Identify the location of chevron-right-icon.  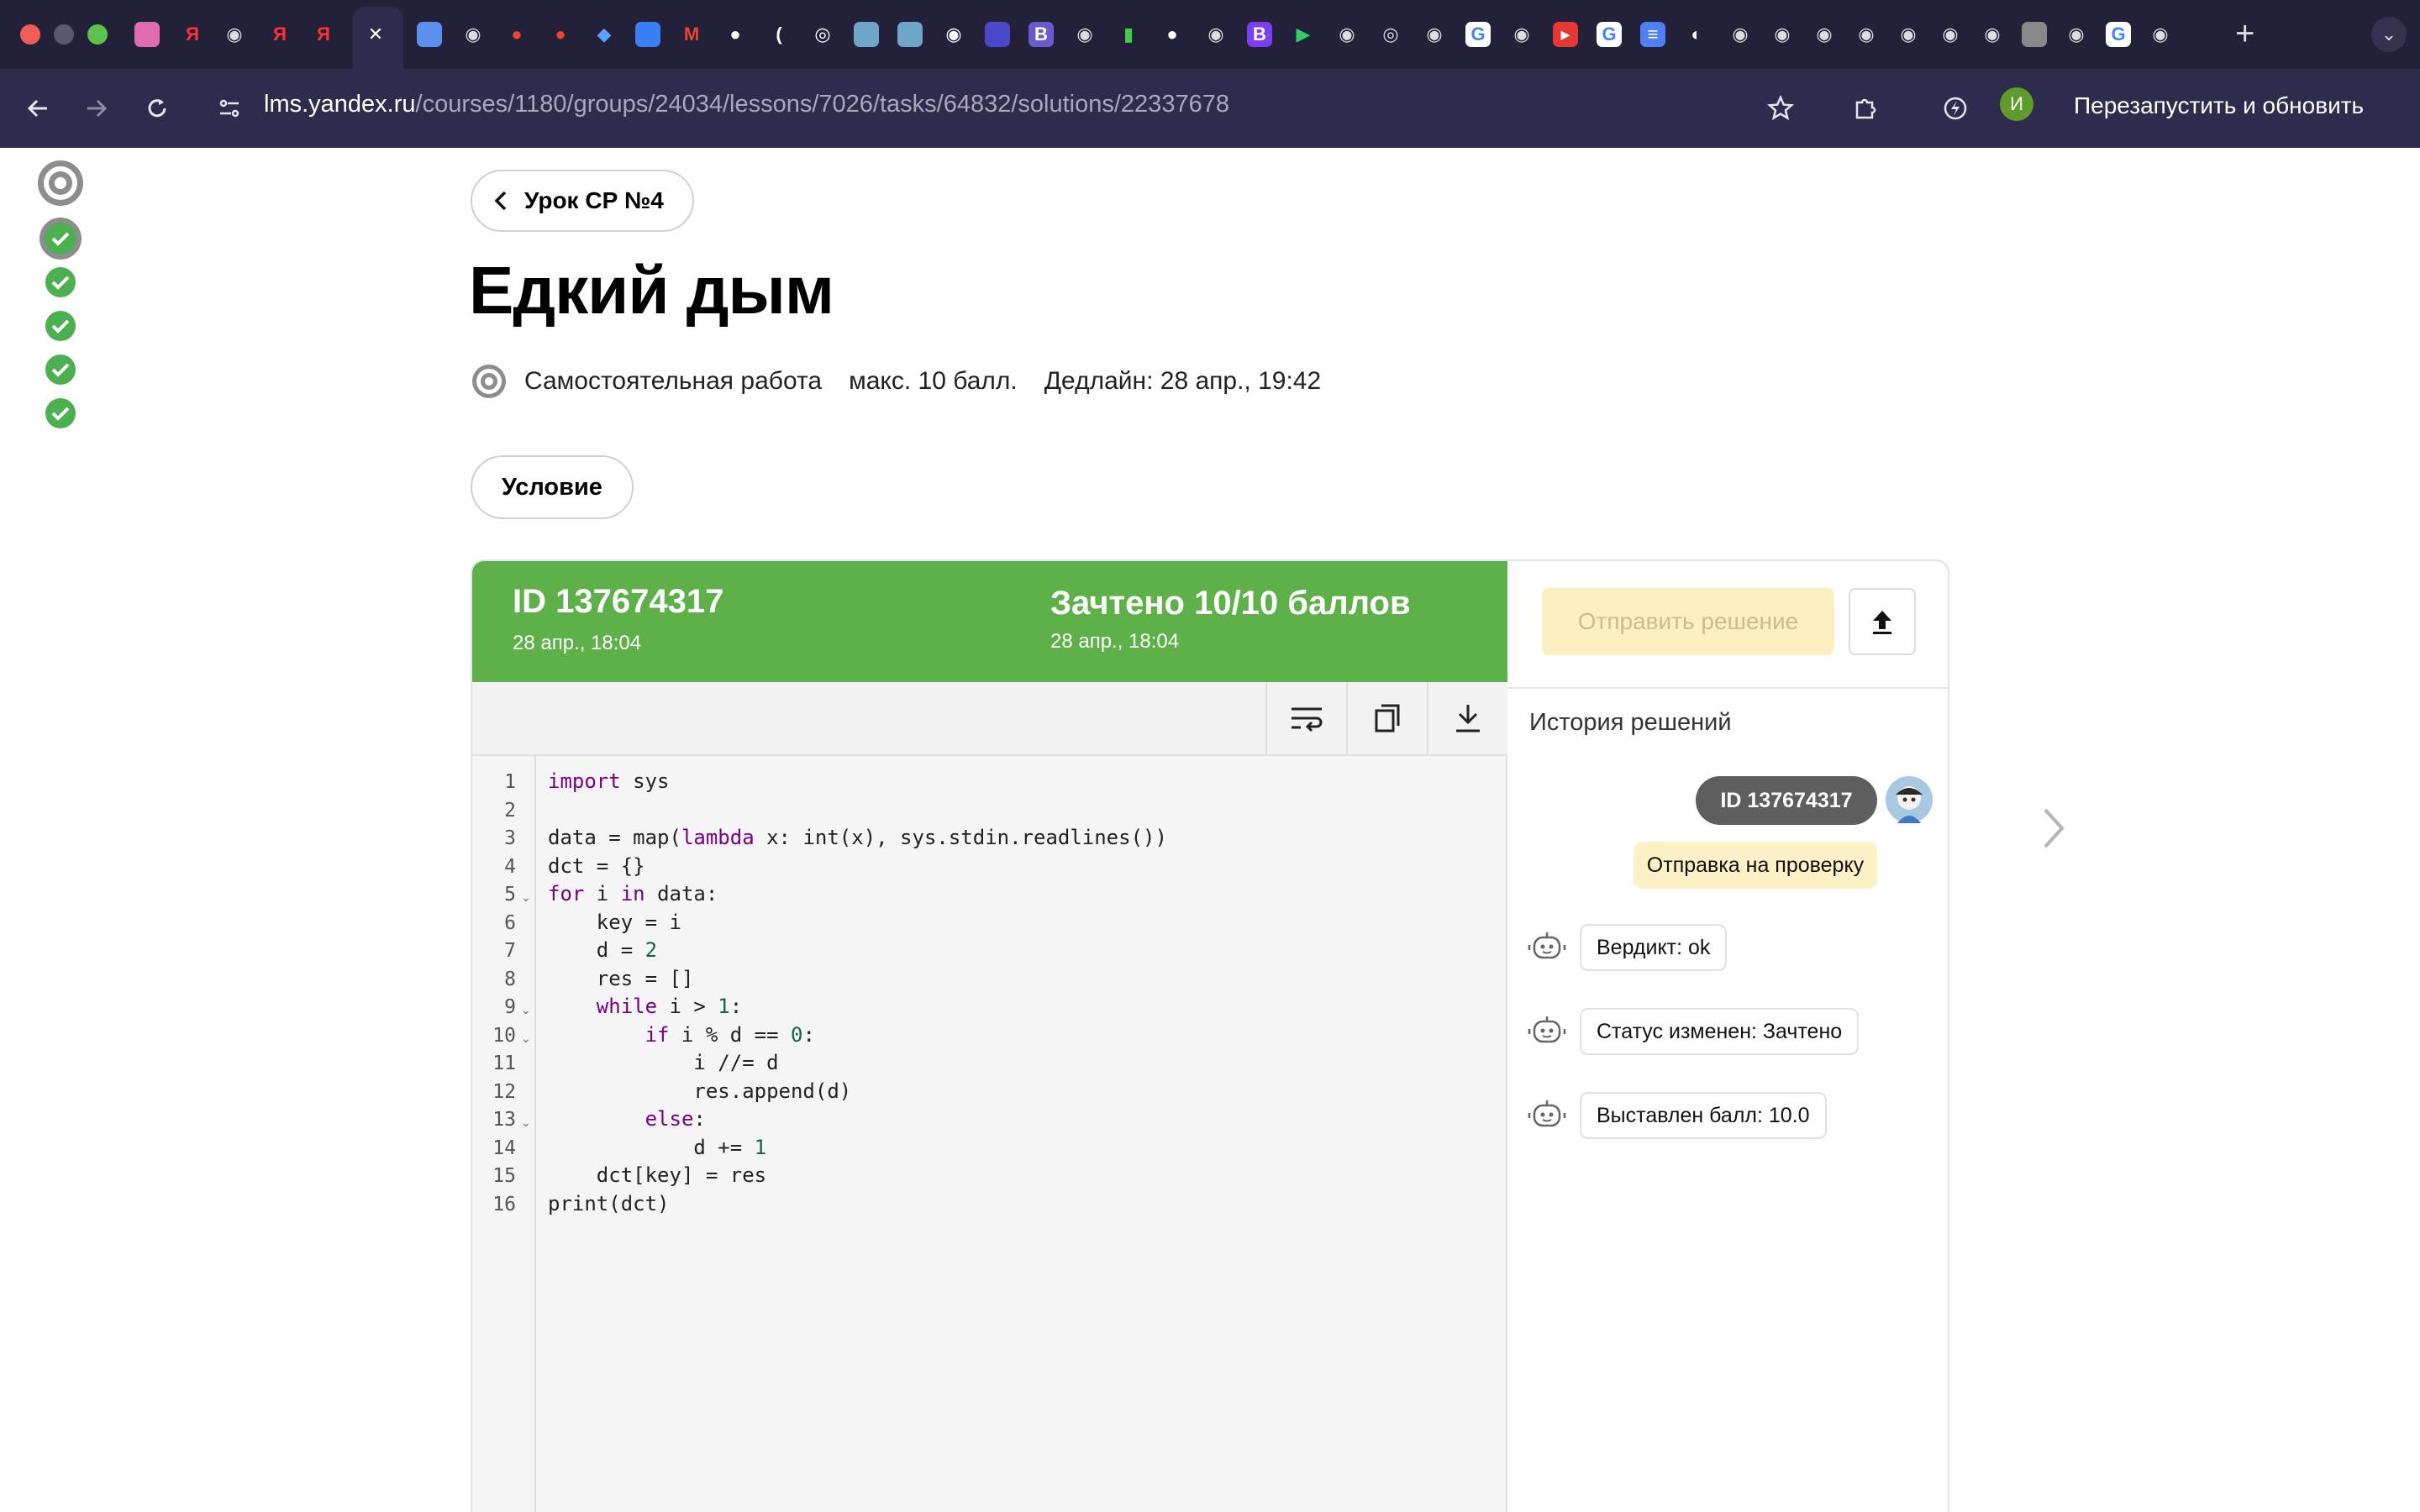
(2053, 828).